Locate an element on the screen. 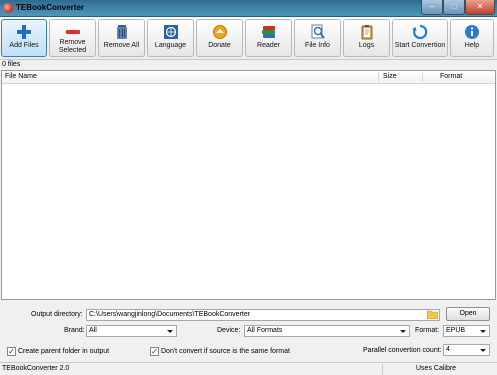 This screenshot has height=375, width=497. add-files-icon is located at coordinates (24, 32).